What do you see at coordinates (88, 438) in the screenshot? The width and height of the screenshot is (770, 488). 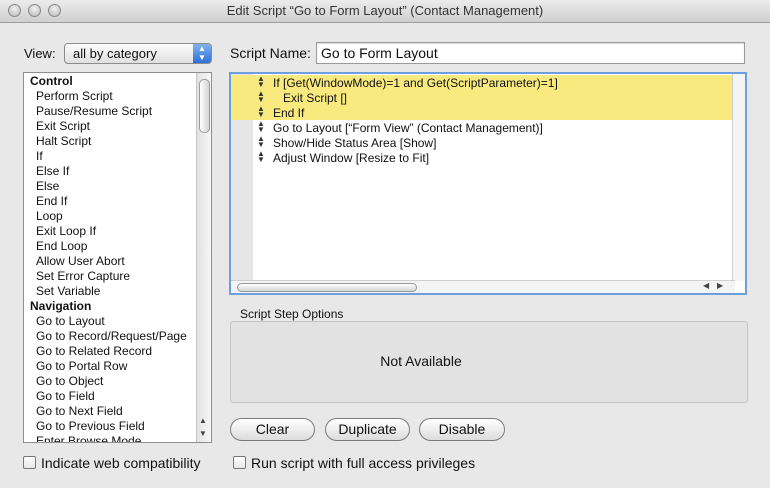 I see `step-list-item: Enter Browse Mode` at bounding box center [88, 438].